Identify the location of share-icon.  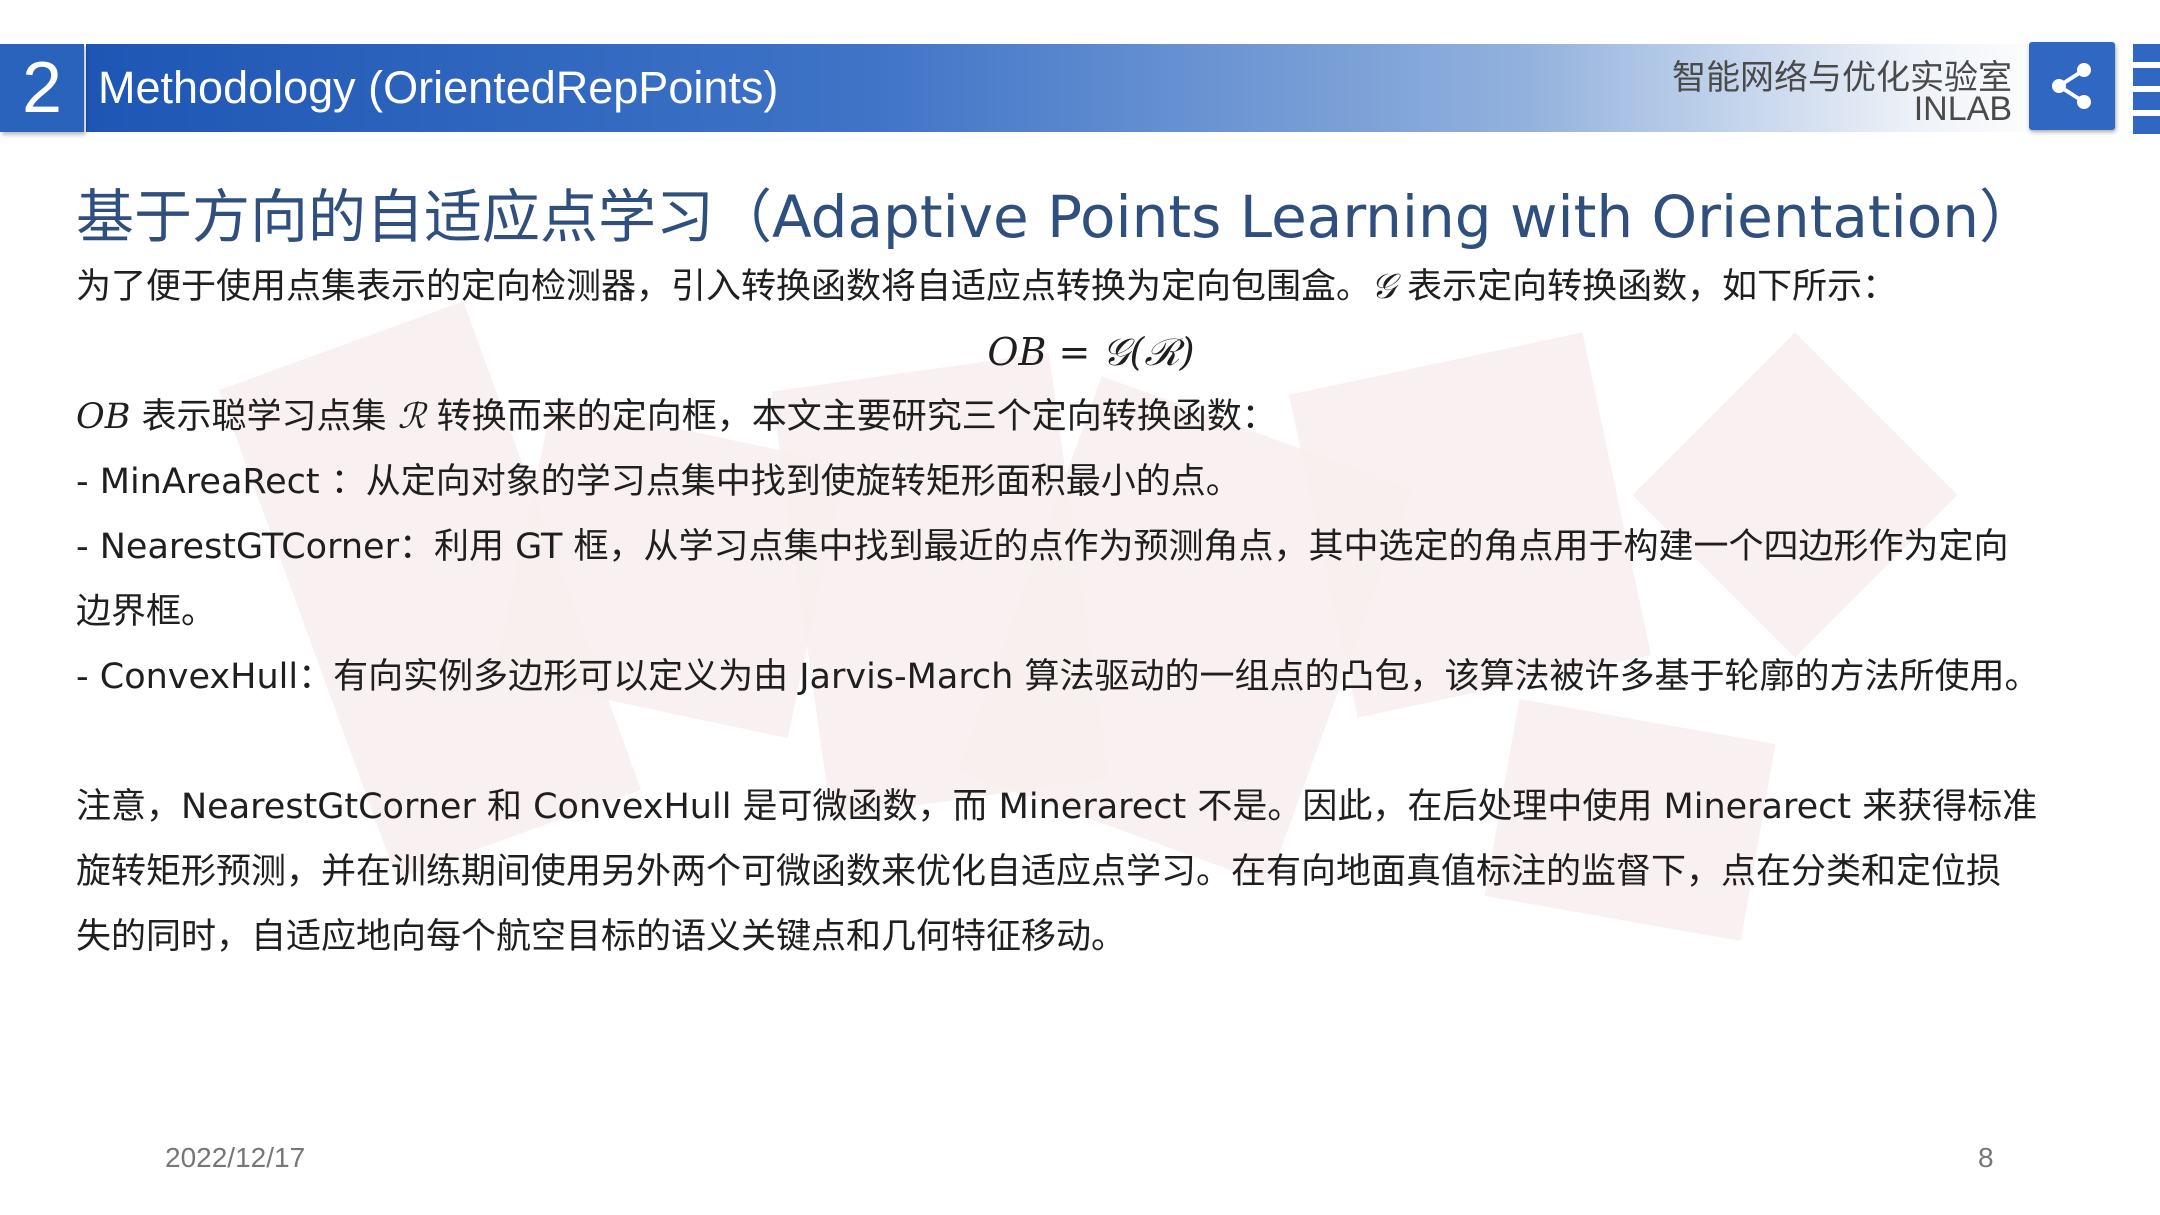
(2071, 86).